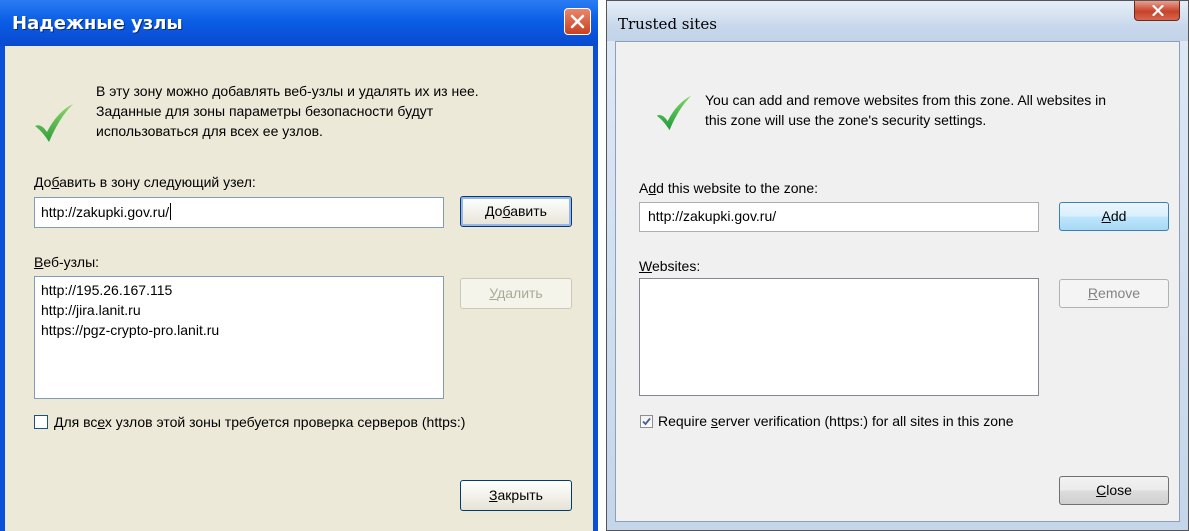 This screenshot has width=1189, height=531. What do you see at coordinates (729, 188) in the screenshot?
I see `win7-add-site-label: Add this website to the zone:` at bounding box center [729, 188].